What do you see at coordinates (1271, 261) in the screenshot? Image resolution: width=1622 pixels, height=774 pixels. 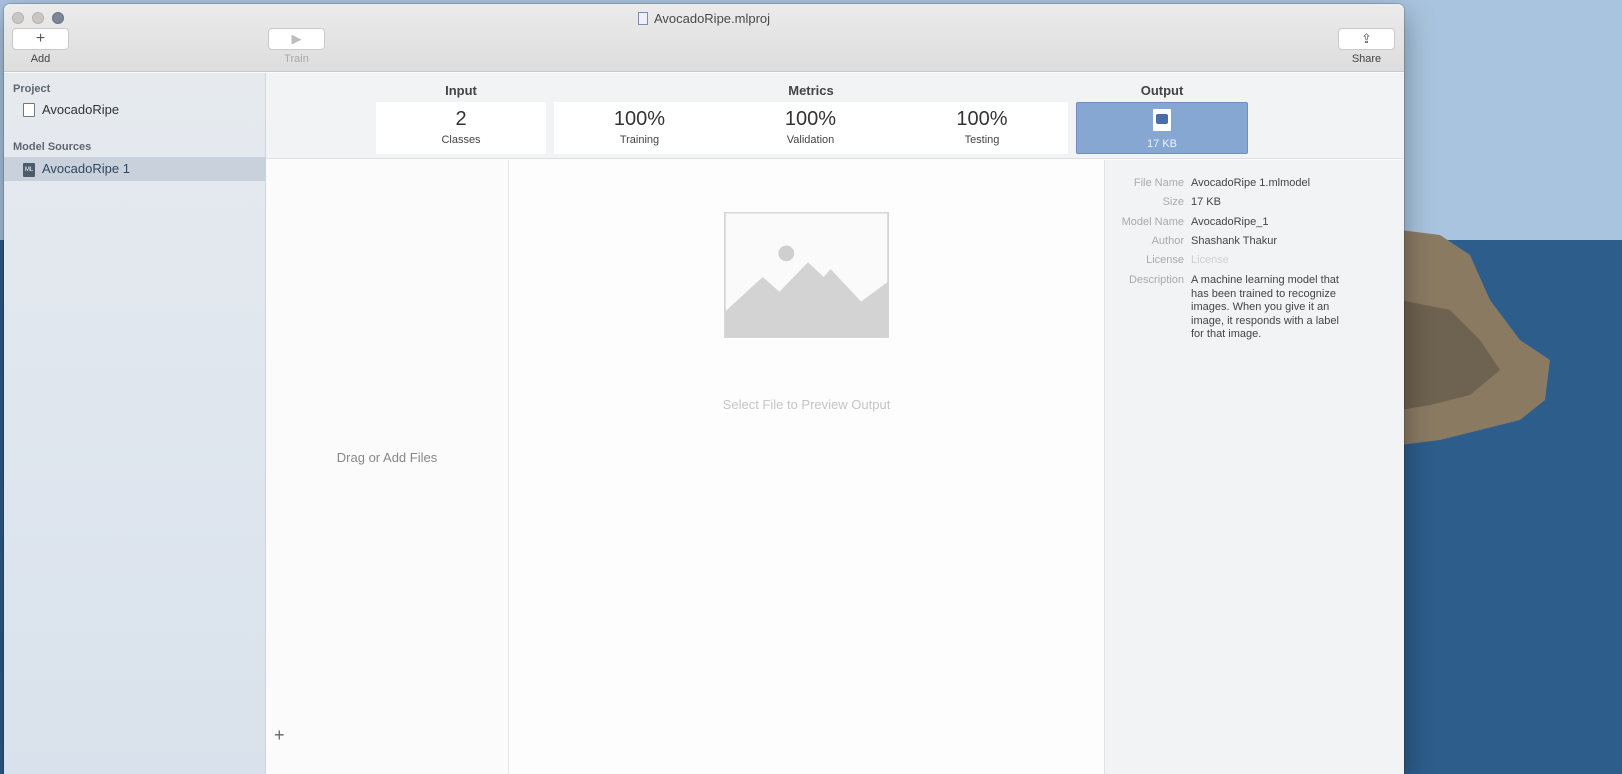 I see `license-field: License` at bounding box center [1271, 261].